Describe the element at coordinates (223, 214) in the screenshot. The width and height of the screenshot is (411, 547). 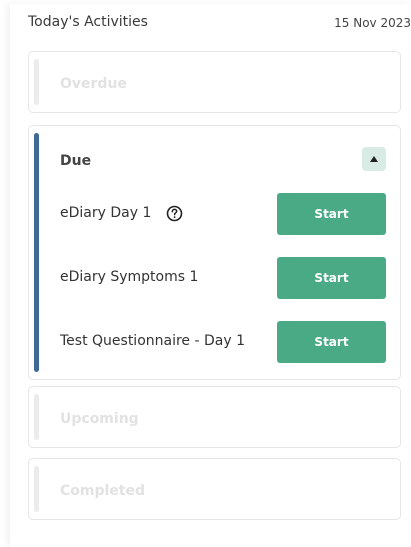
I see `activity-row: eDiary Day 1 Start` at that location.